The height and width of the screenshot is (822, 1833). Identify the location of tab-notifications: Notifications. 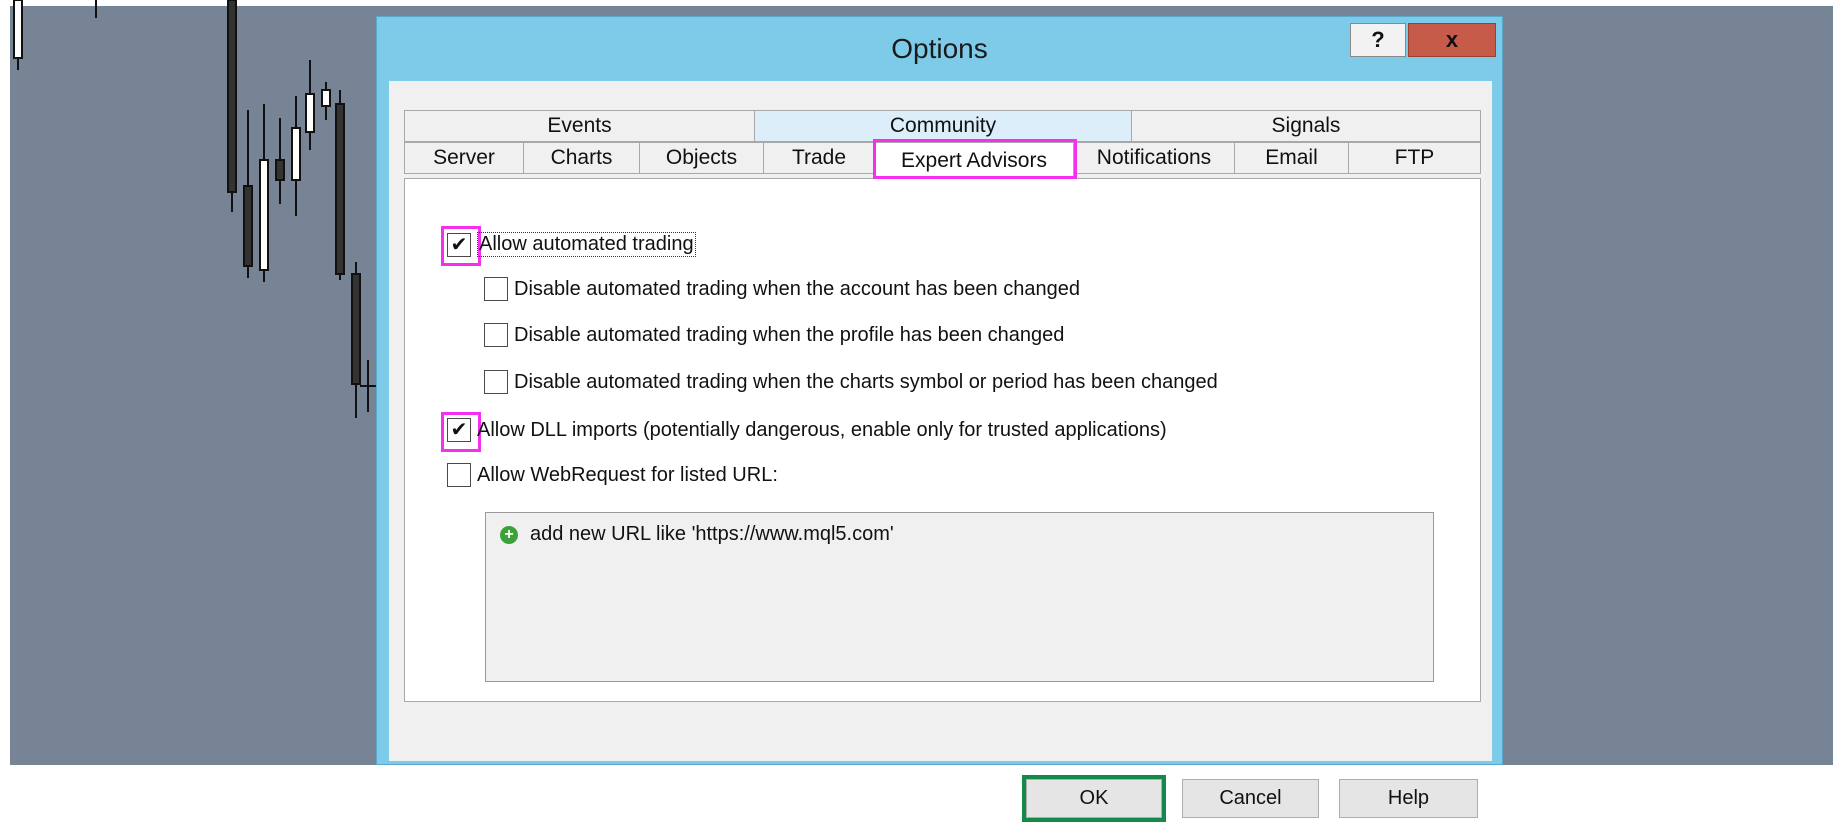
(1154, 158).